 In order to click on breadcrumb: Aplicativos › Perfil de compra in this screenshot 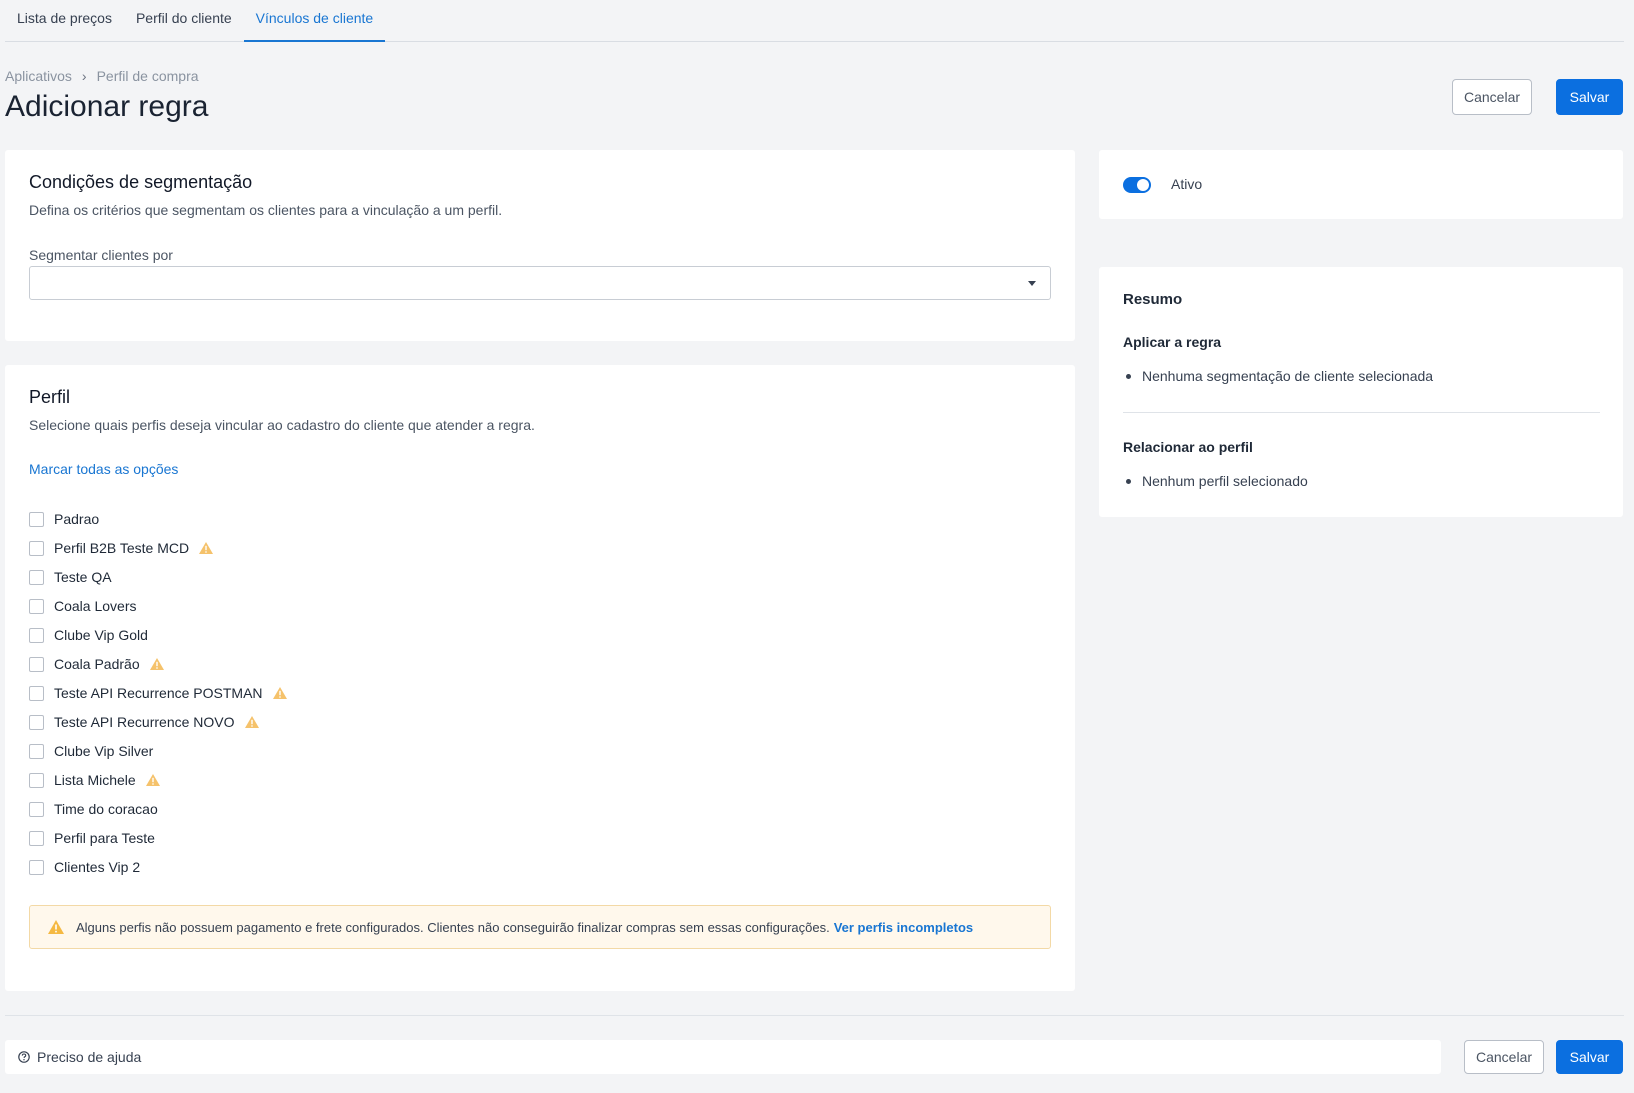, I will do `click(102, 76)`.